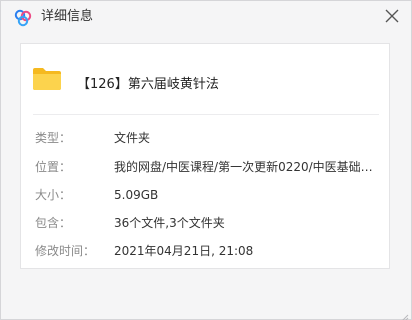 Image resolution: width=412 pixels, height=320 pixels. I want to click on size-value: 5.09GB, so click(136, 195).